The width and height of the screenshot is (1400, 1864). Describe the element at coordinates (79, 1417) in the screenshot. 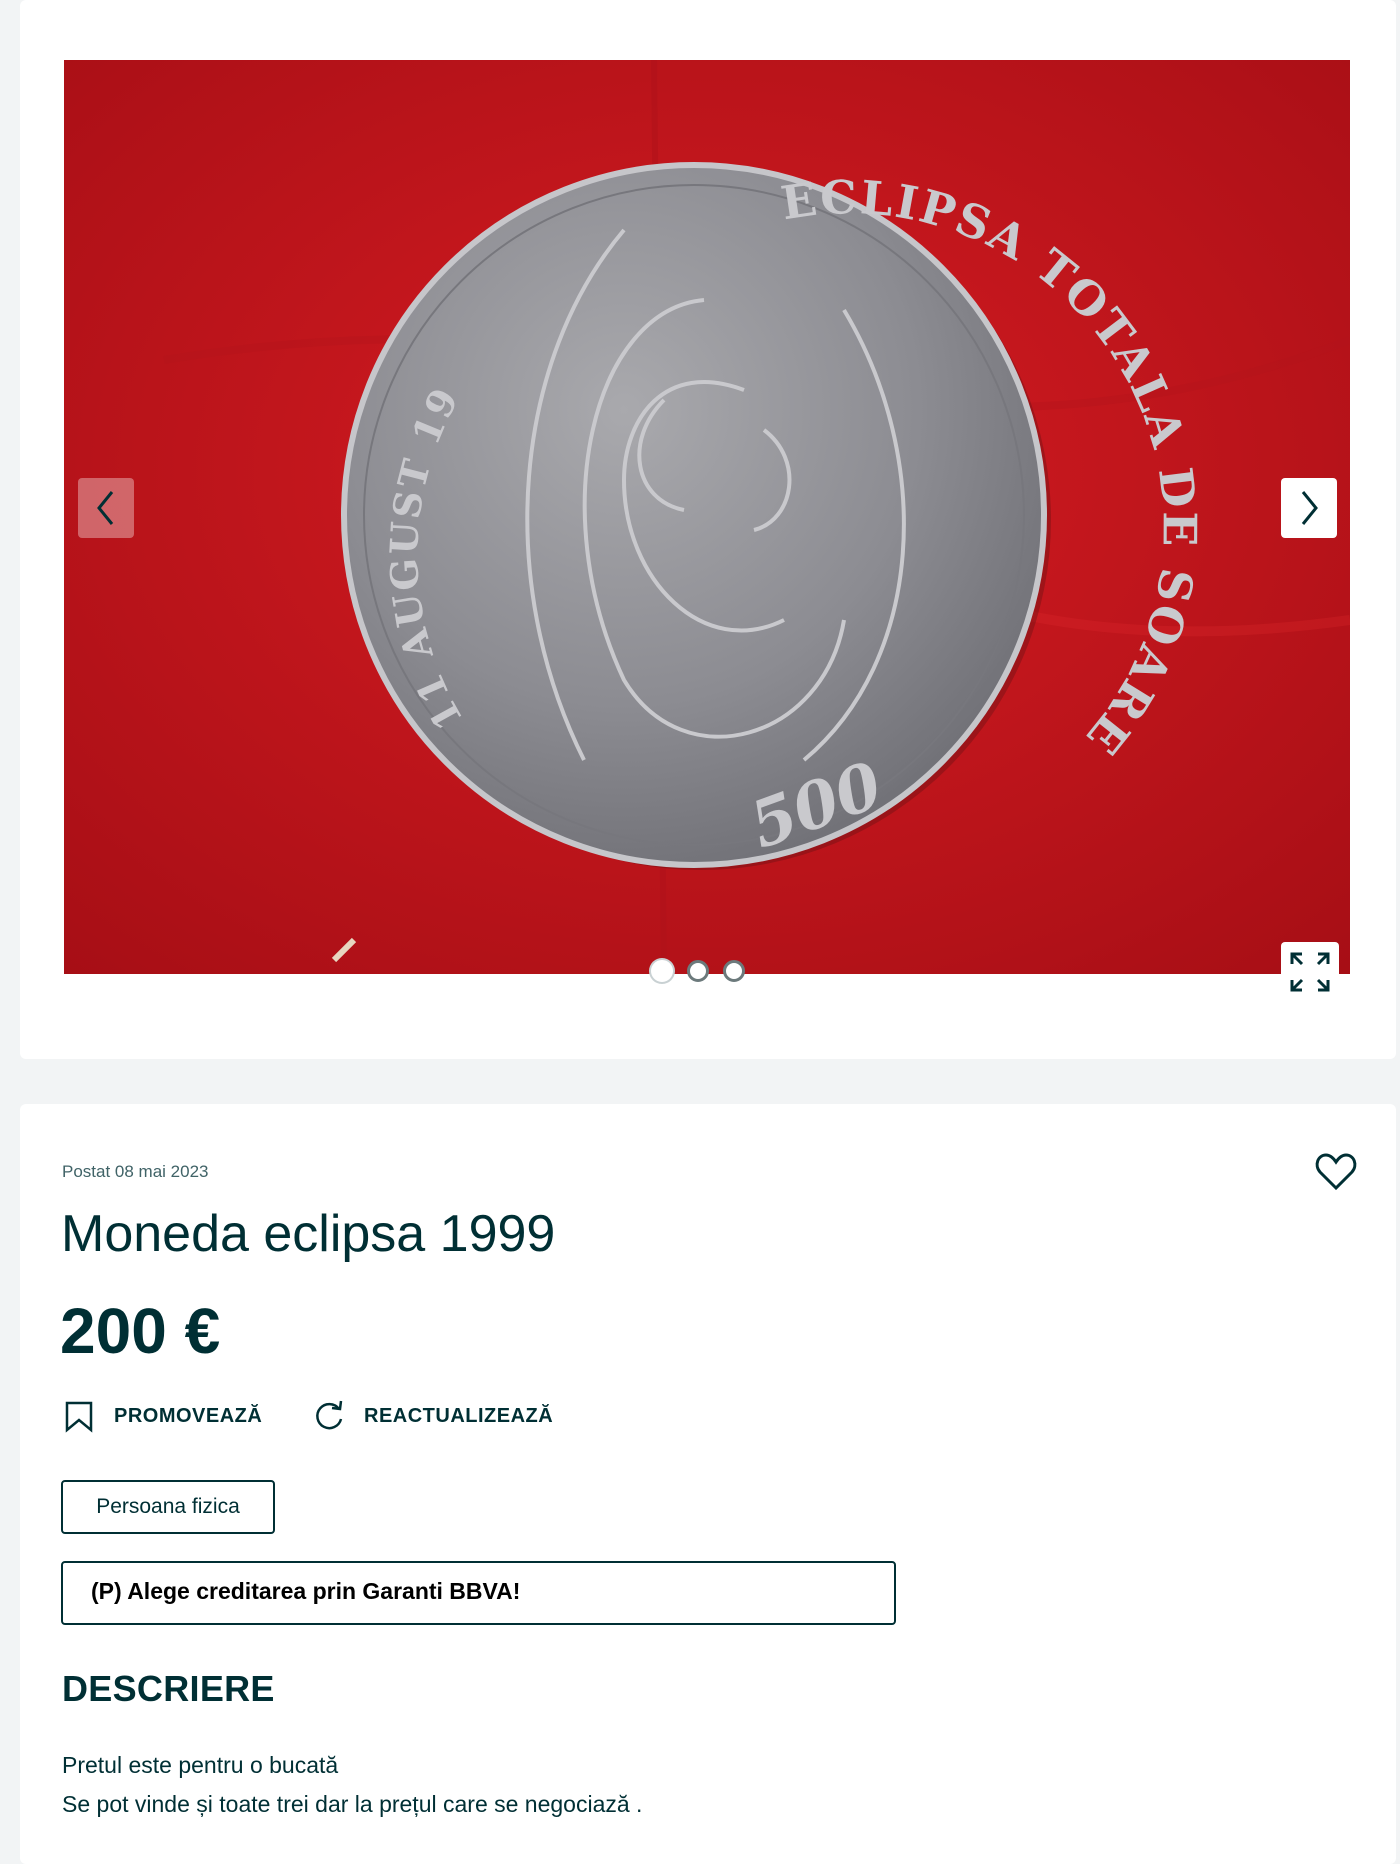

I see `bookmark-icon` at that location.